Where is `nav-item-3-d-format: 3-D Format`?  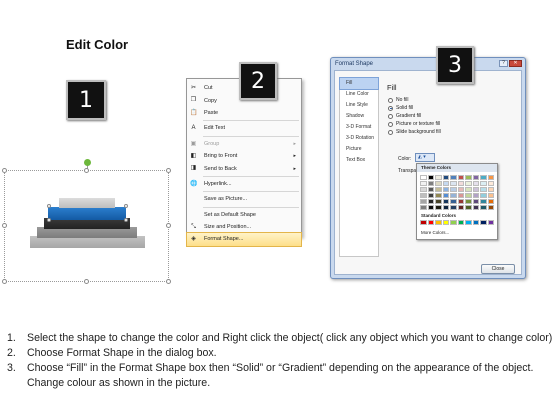 nav-item-3-d-format: 3-D Format is located at coordinates (359, 127).